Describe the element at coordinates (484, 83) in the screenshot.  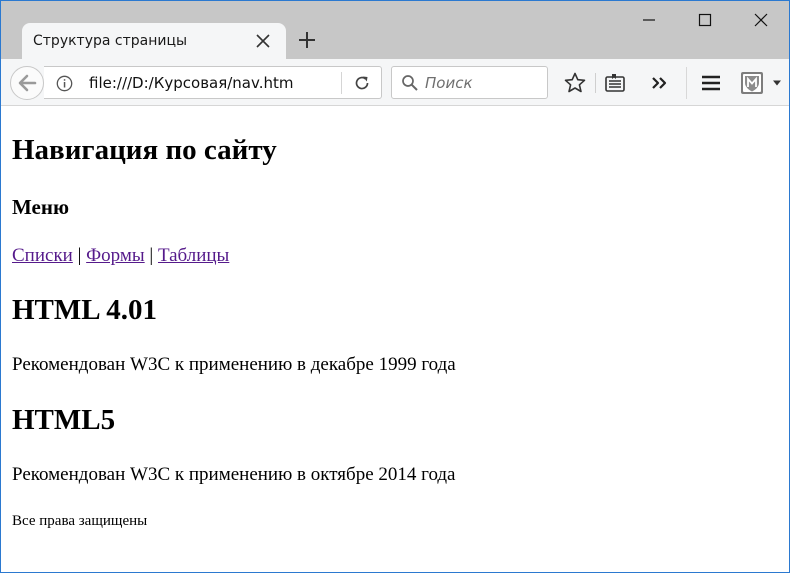
I see `search-input` at that location.